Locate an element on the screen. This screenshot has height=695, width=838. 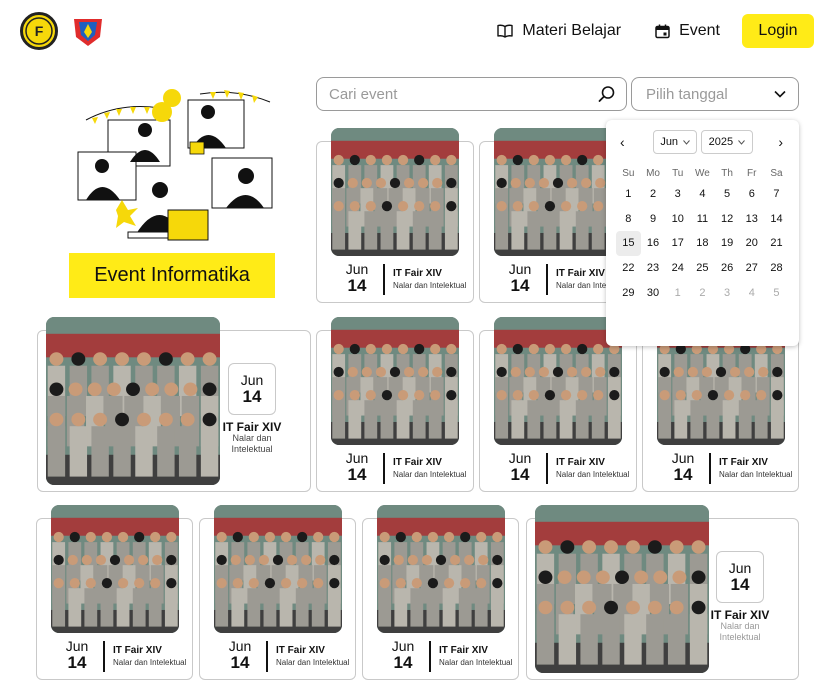
calendar-day: 20 is located at coordinates (751, 243).